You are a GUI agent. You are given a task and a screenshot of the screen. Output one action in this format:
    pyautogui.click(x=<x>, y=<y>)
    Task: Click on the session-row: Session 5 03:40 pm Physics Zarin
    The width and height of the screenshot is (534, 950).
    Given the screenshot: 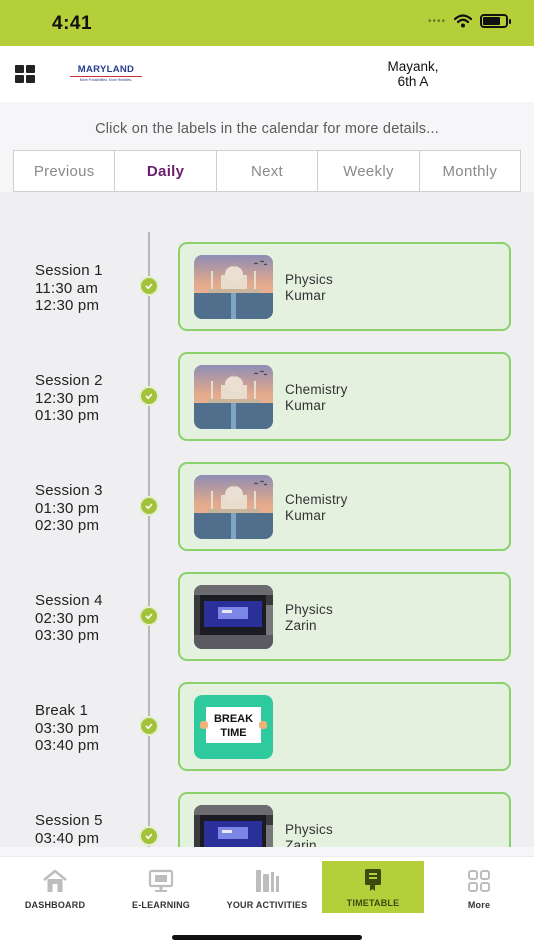 What is the action you would take?
    pyautogui.click(x=267, y=819)
    